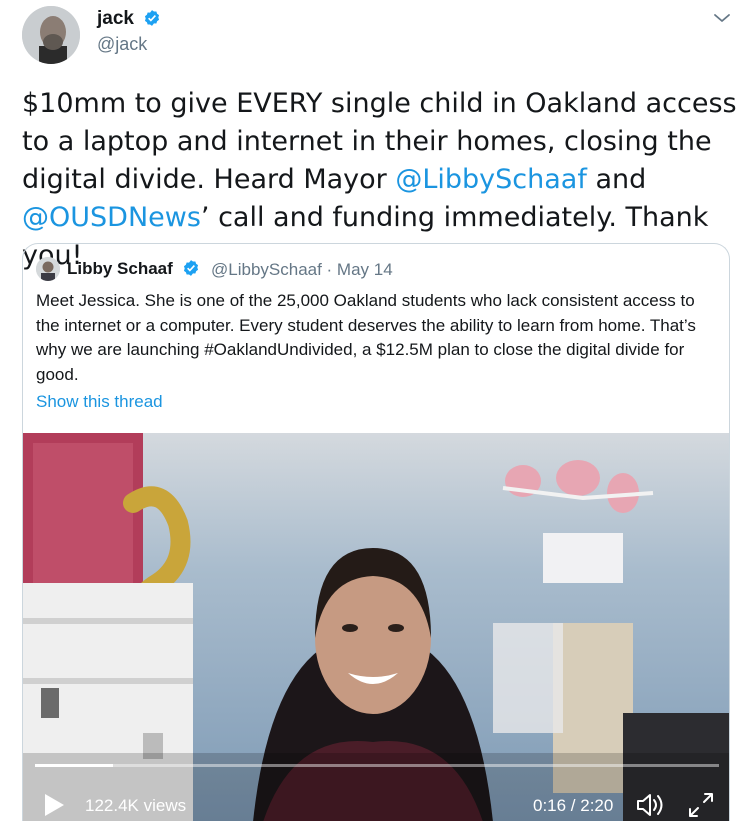  What do you see at coordinates (51, 35) in the screenshot?
I see `author-avatar` at bounding box center [51, 35].